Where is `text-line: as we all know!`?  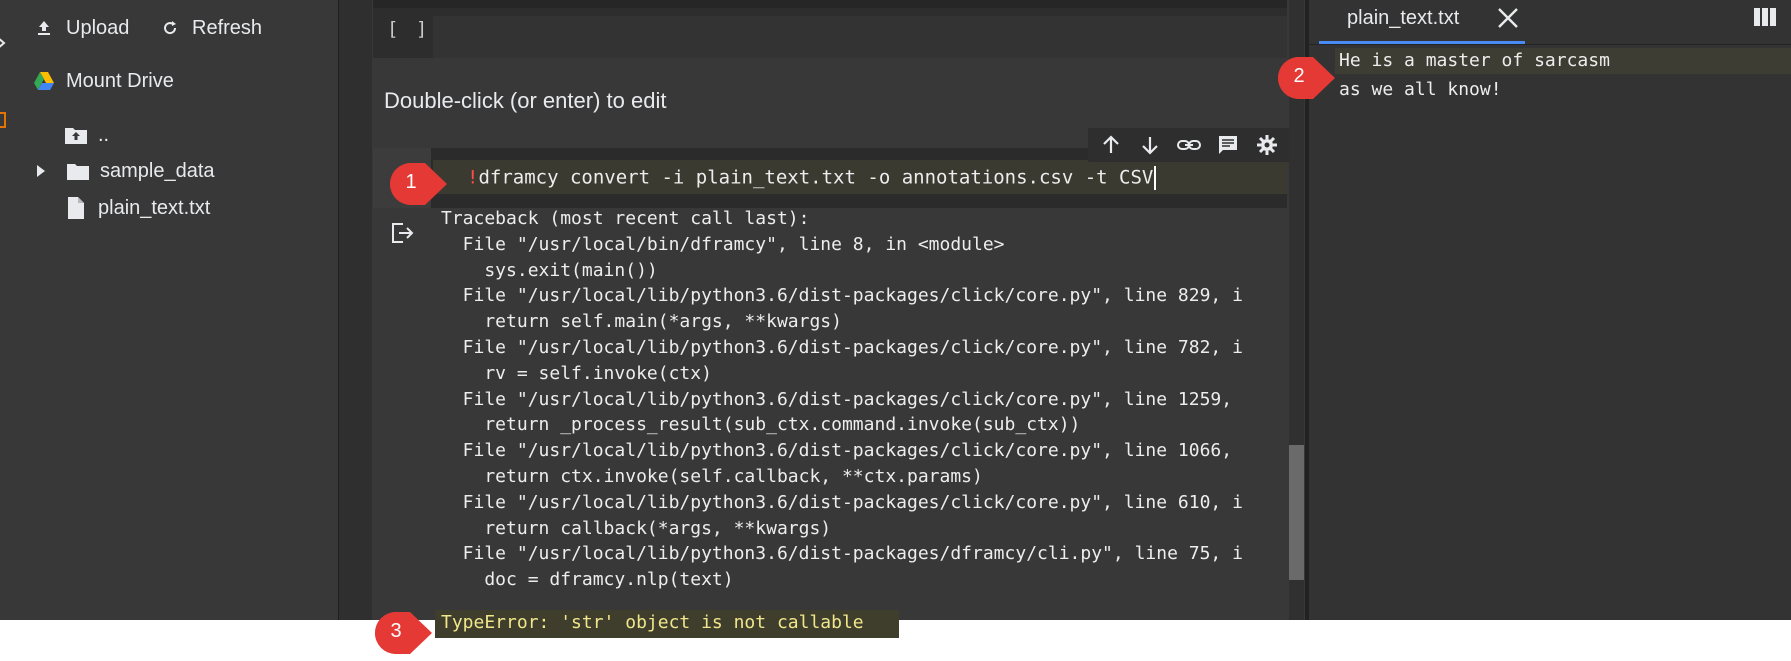 text-line: as we all know! is located at coordinates (1420, 89).